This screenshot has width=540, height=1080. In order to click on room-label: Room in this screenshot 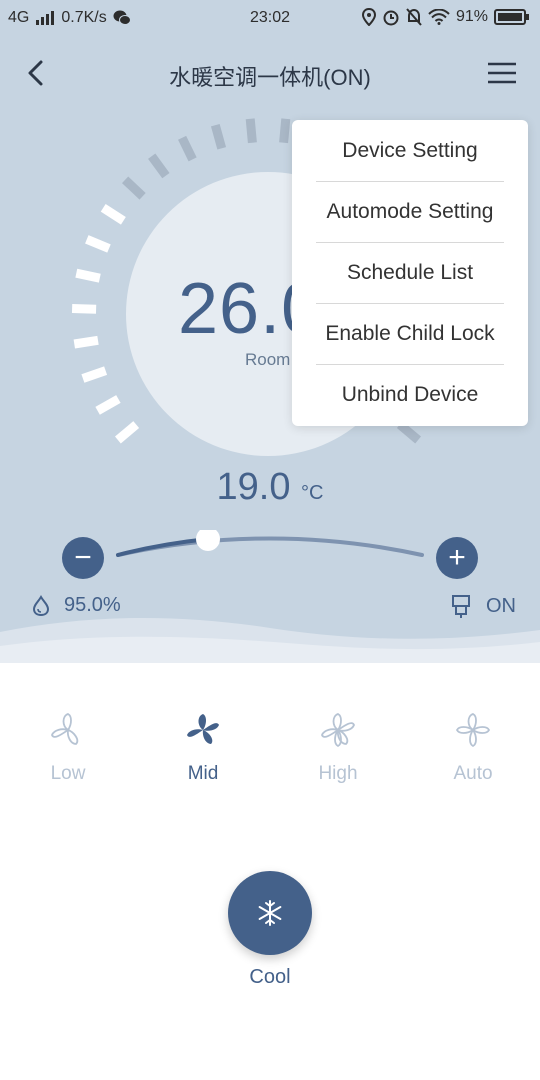, I will do `click(268, 359)`.